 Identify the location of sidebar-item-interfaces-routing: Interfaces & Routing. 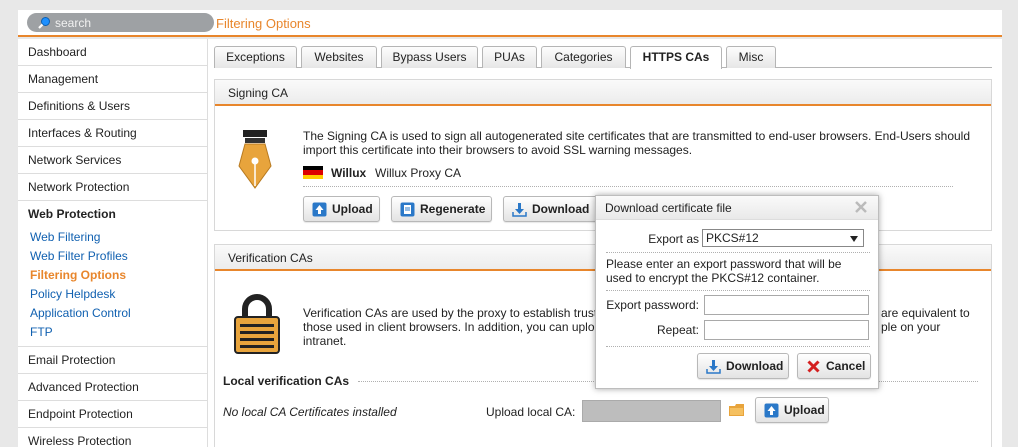
(112, 133).